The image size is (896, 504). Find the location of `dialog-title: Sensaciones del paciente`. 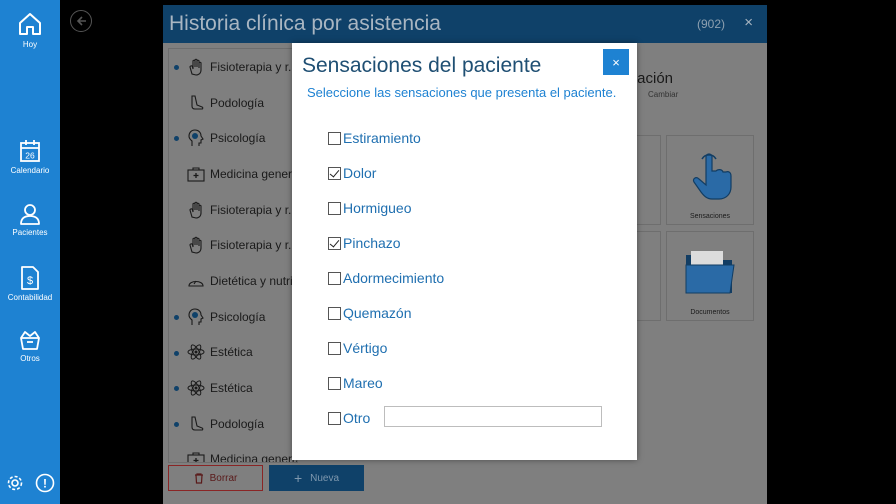

dialog-title: Sensaciones del paciente is located at coordinates (422, 65).